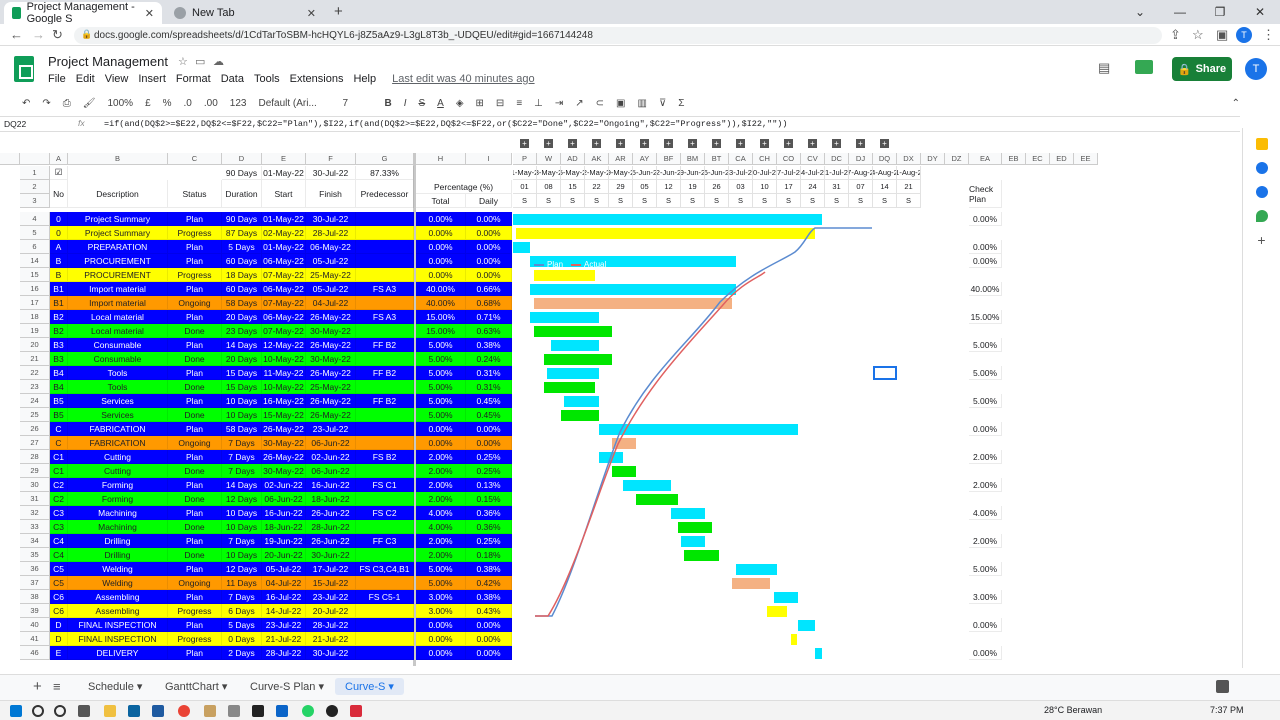 The height and width of the screenshot is (720, 1280). What do you see at coordinates (489, 331) in the screenshot?
I see `cell-daily: 0.63%` at bounding box center [489, 331].